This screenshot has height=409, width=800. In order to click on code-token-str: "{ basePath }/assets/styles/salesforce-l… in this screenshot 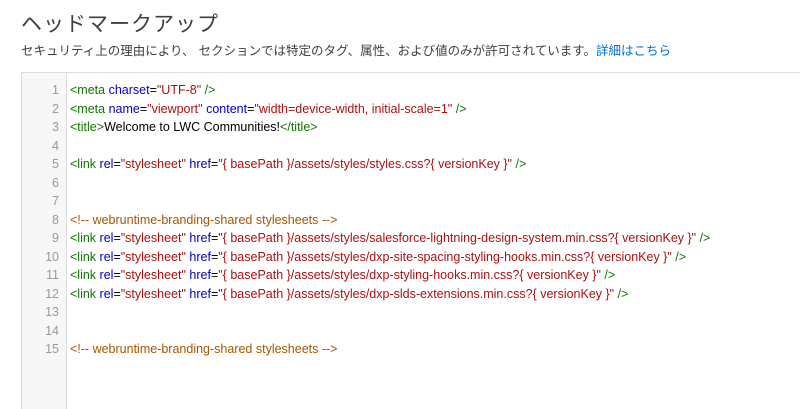, I will do `click(457, 238)`.